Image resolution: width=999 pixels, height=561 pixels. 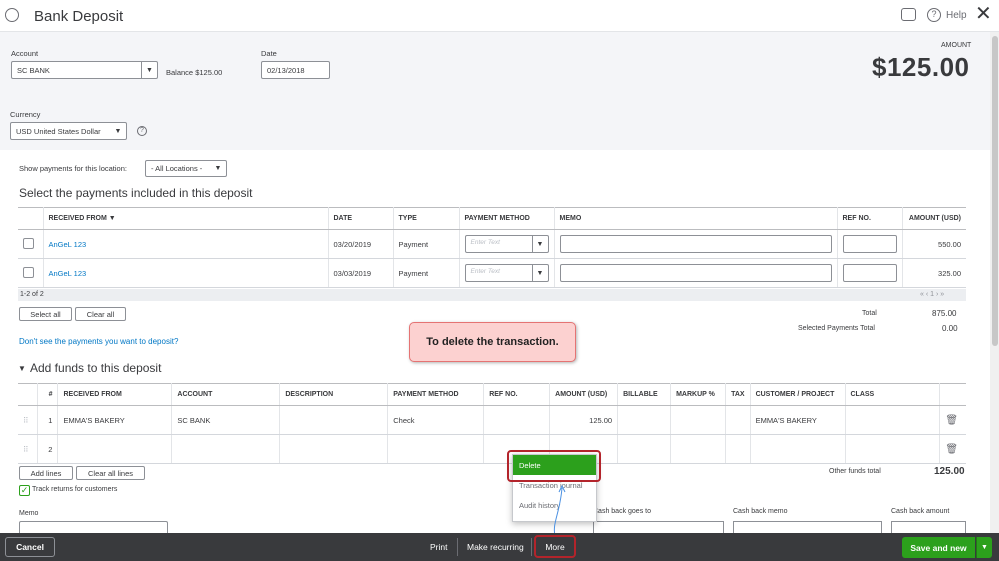 What do you see at coordinates (29, 513) in the screenshot?
I see `memo-label: Memo` at bounding box center [29, 513].